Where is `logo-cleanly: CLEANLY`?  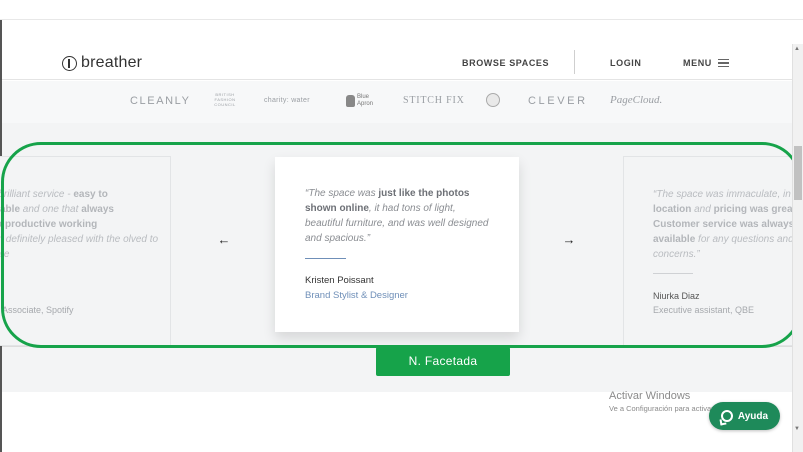 logo-cleanly: CLEANLY is located at coordinates (160, 101).